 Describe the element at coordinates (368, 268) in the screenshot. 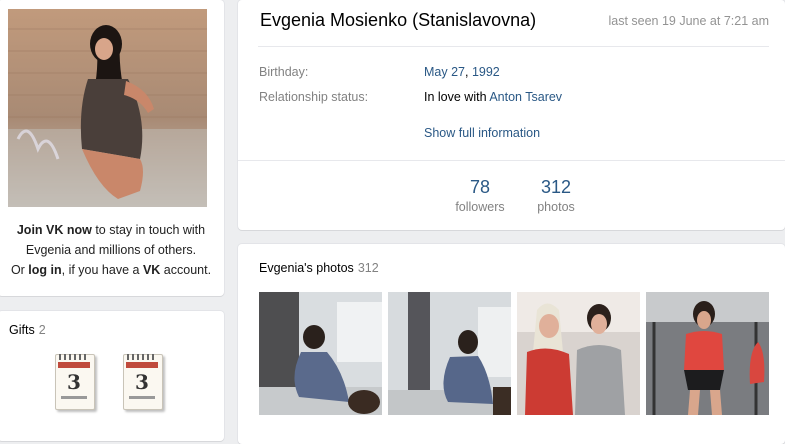

I see `photos-count: 312` at that location.